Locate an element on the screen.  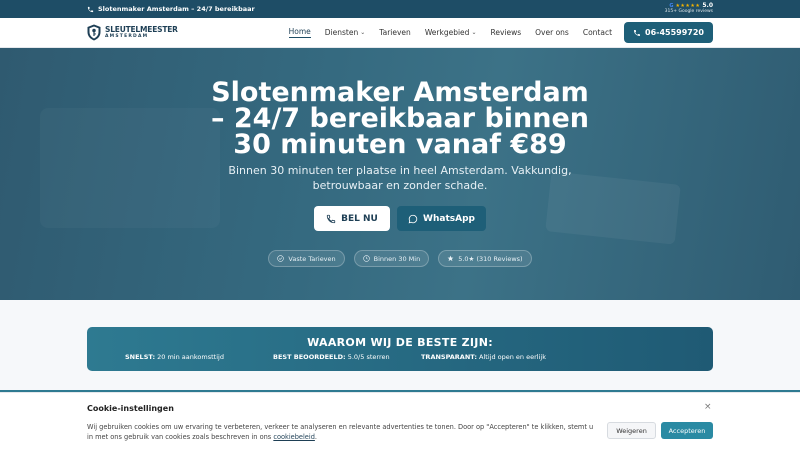
whatsapp-label: WhatsApp is located at coordinates (449, 218).